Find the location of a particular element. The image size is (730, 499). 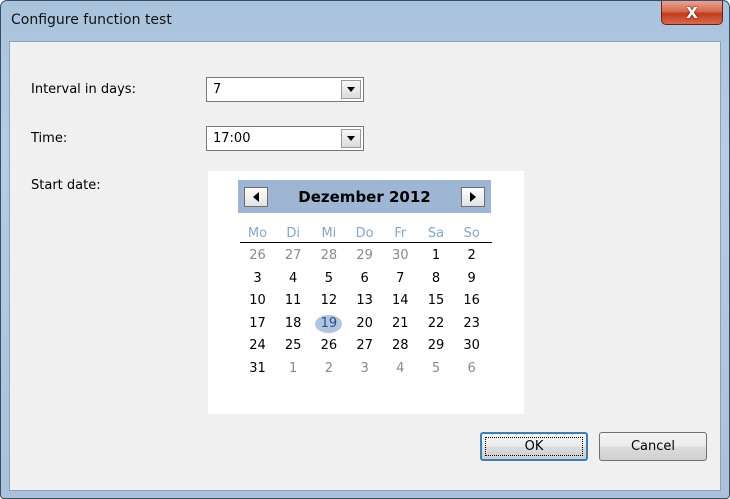

calendar-day-cell: 23 is located at coordinates (471, 324).